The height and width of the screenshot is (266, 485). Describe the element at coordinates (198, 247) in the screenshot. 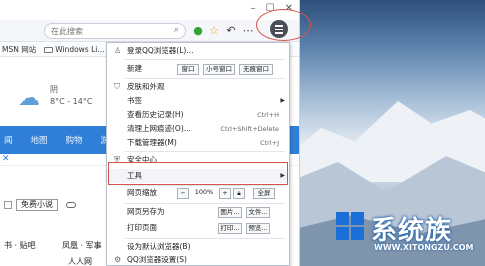

I see `menu-item-default-browser: 设为默认浏览器(B)` at that location.